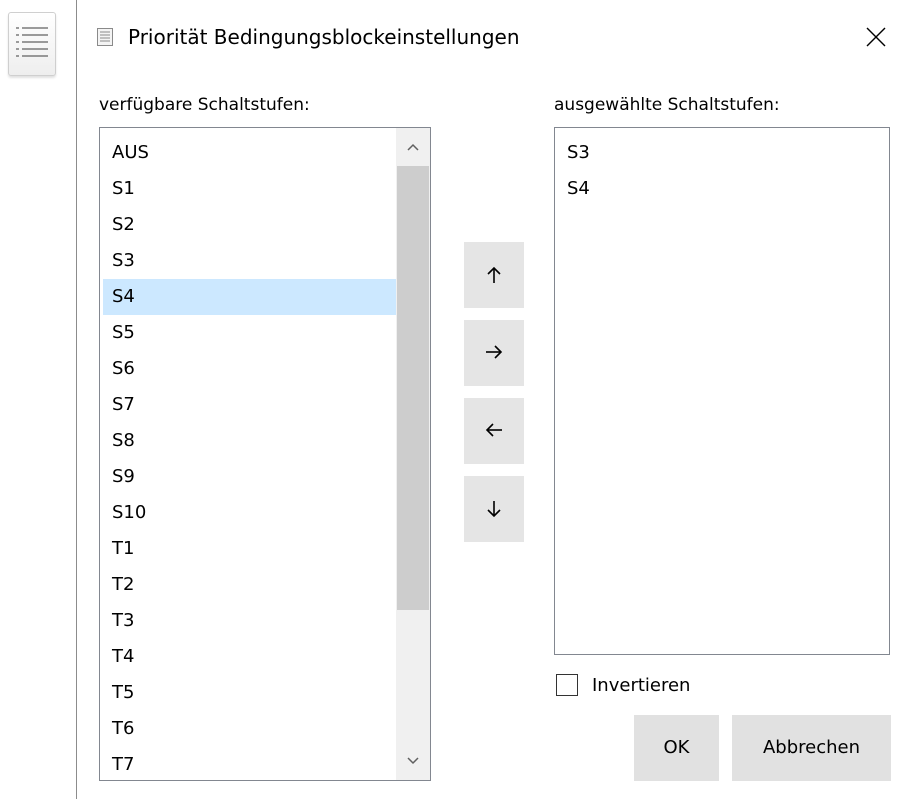 The image size is (903, 799). I want to click on list-item: S10, so click(250, 513).